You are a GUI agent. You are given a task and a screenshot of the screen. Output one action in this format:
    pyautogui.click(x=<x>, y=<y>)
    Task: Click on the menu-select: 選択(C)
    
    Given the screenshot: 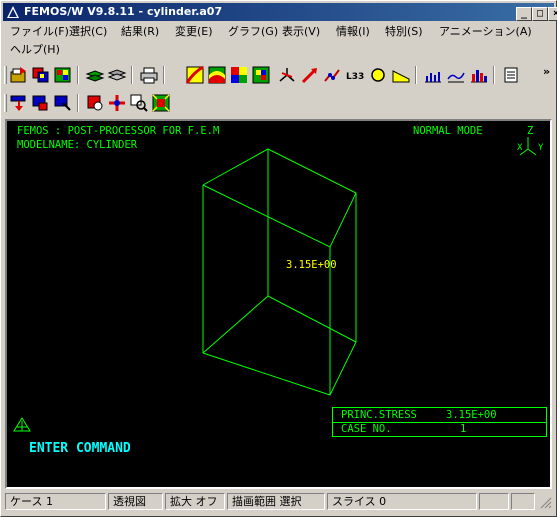 What is the action you would take?
    pyautogui.click(x=88, y=31)
    